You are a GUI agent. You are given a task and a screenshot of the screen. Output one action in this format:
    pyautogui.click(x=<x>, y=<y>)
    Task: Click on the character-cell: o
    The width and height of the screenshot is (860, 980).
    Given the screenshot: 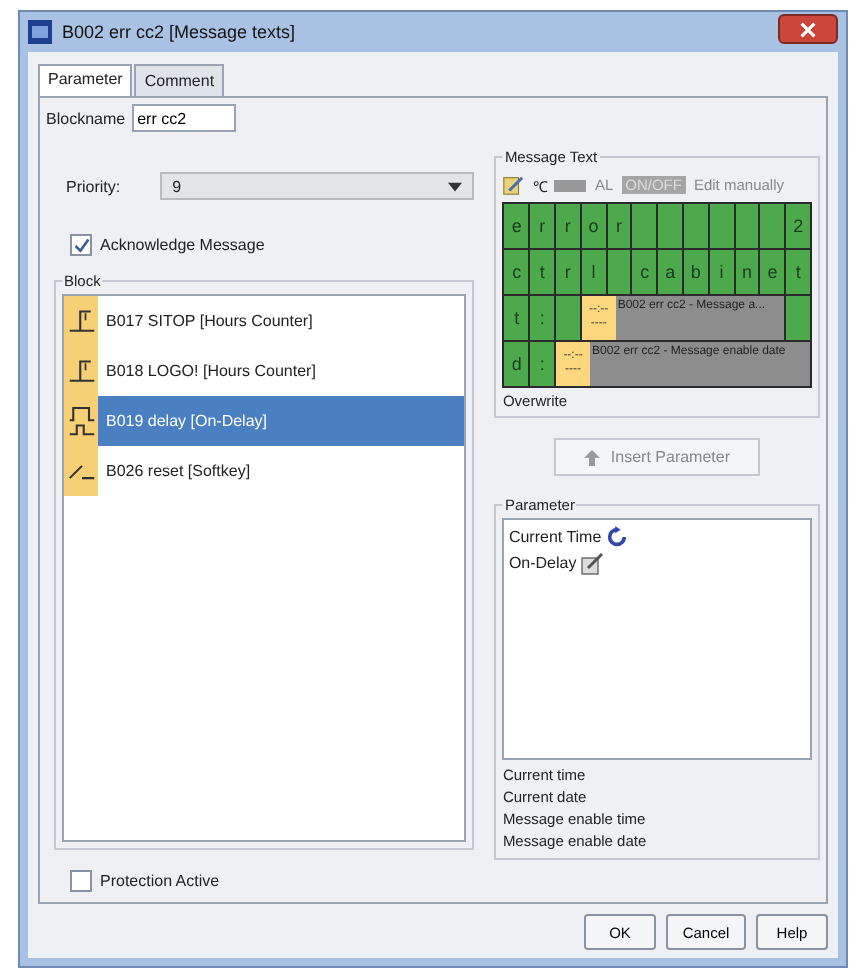 What is the action you would take?
    pyautogui.click(x=593, y=226)
    